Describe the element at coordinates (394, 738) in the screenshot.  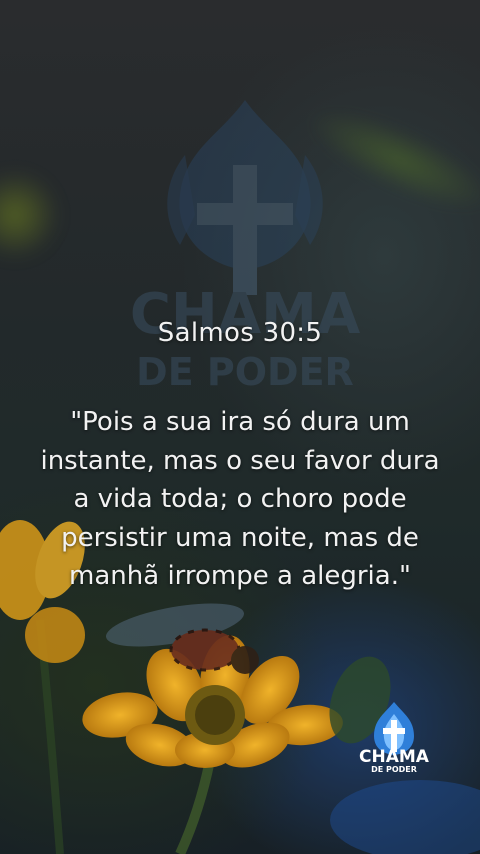
I see `flame-cross-logo-icon: CHAMA DE PODER` at that location.